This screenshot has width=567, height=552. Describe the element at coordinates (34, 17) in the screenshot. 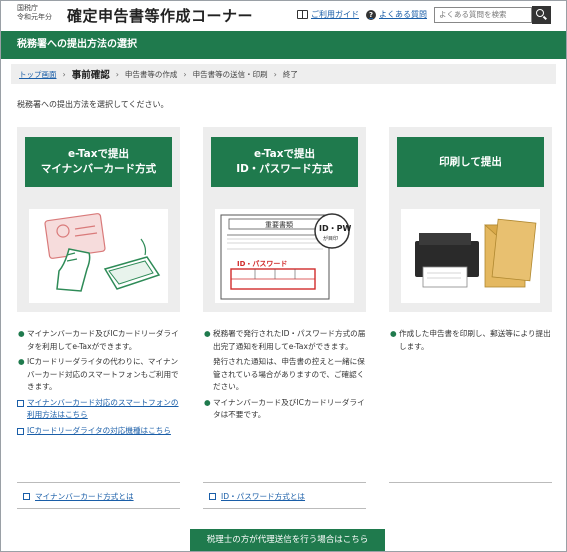

I see `tax-year: 令和元年分` at that location.